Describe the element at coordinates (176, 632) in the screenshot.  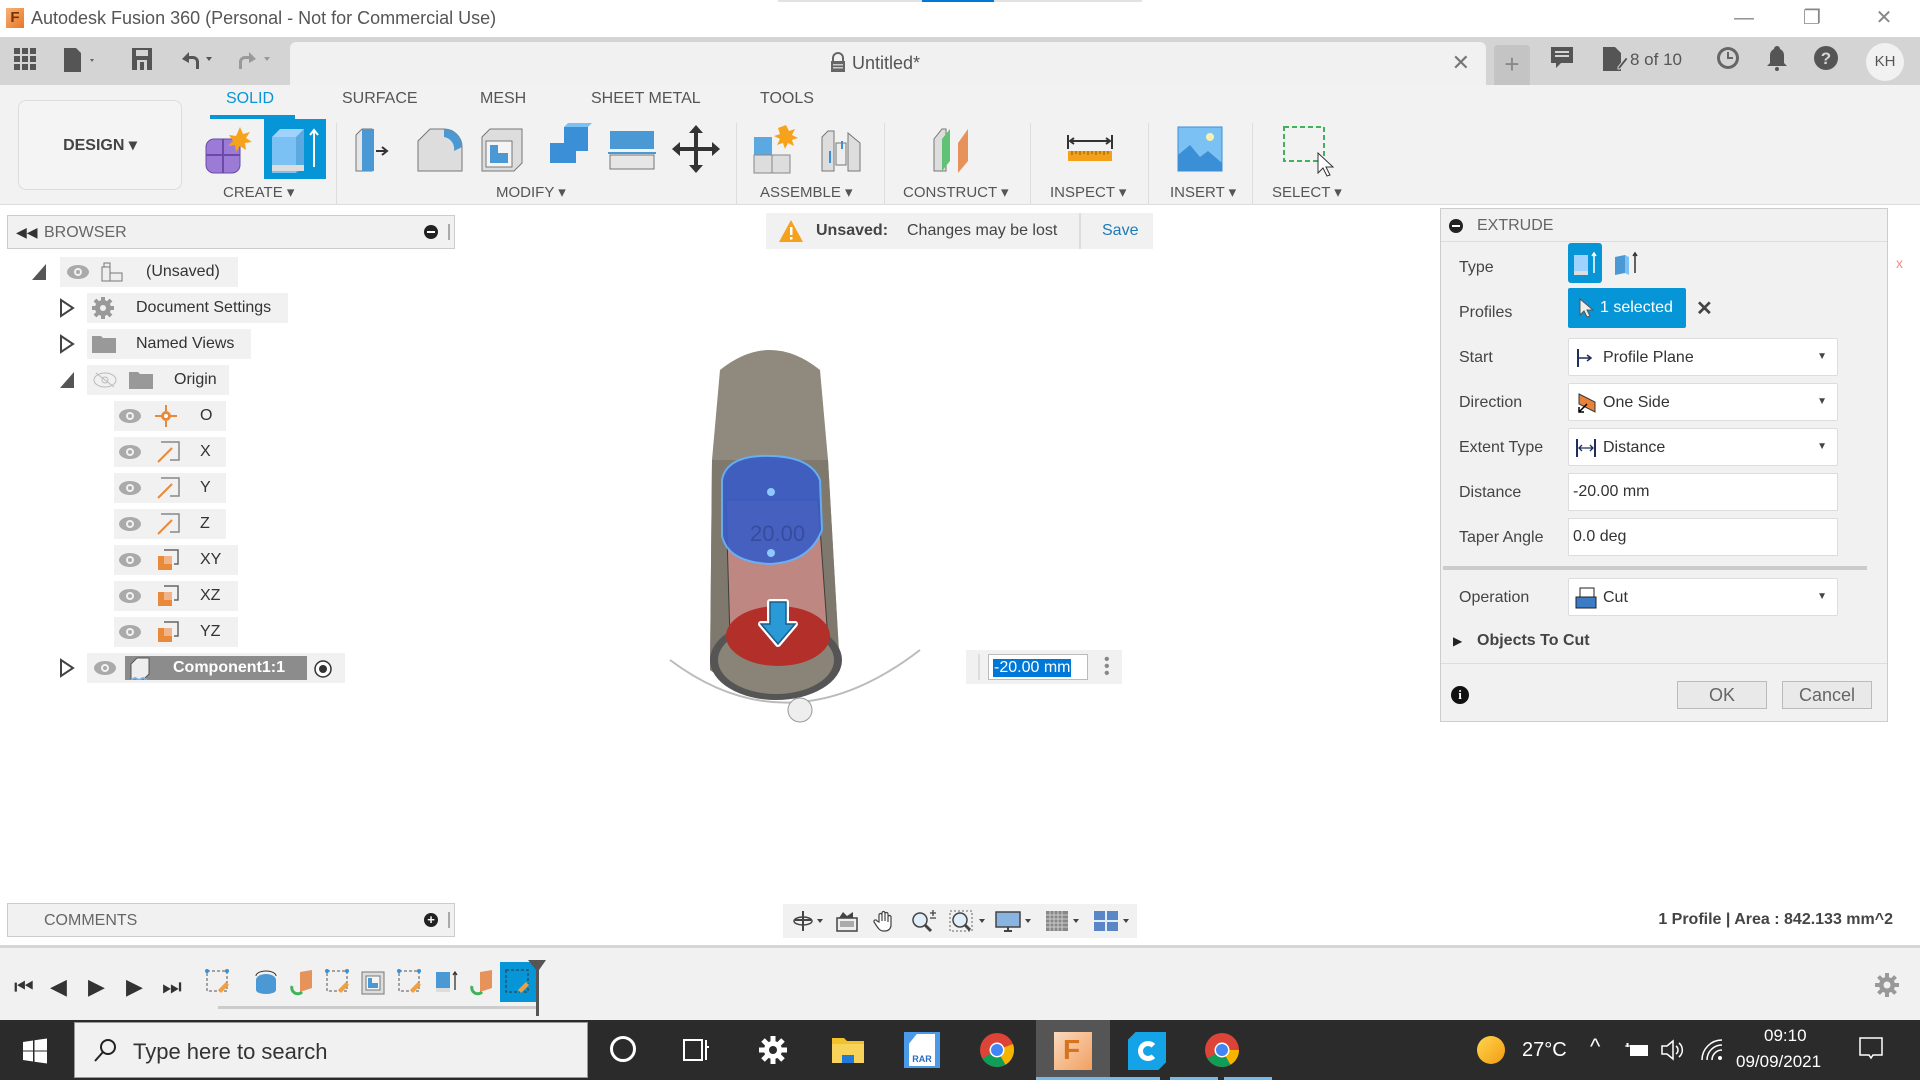
I see `tree-item-yz-plane: YZ` at that location.